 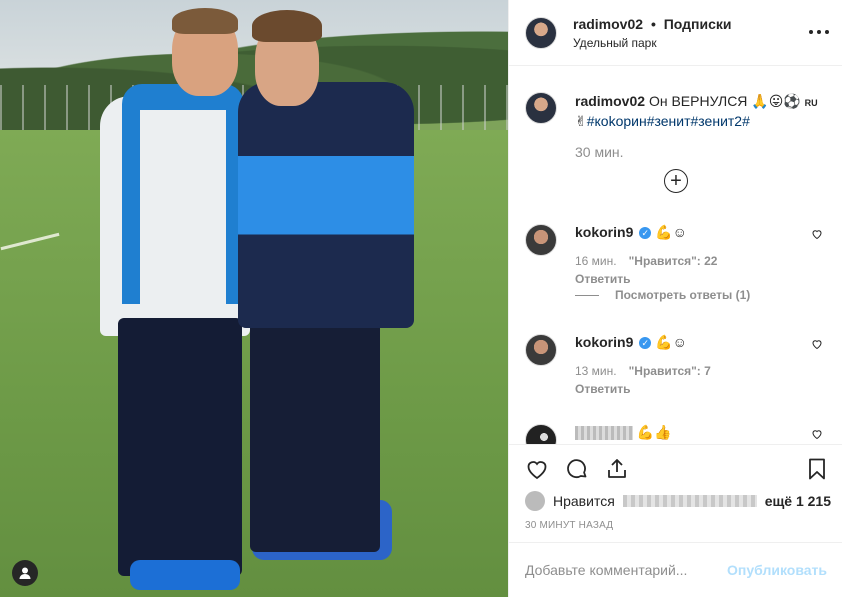 I want to click on post-header-line: radimov02 • Подписки, so click(x=652, y=24).